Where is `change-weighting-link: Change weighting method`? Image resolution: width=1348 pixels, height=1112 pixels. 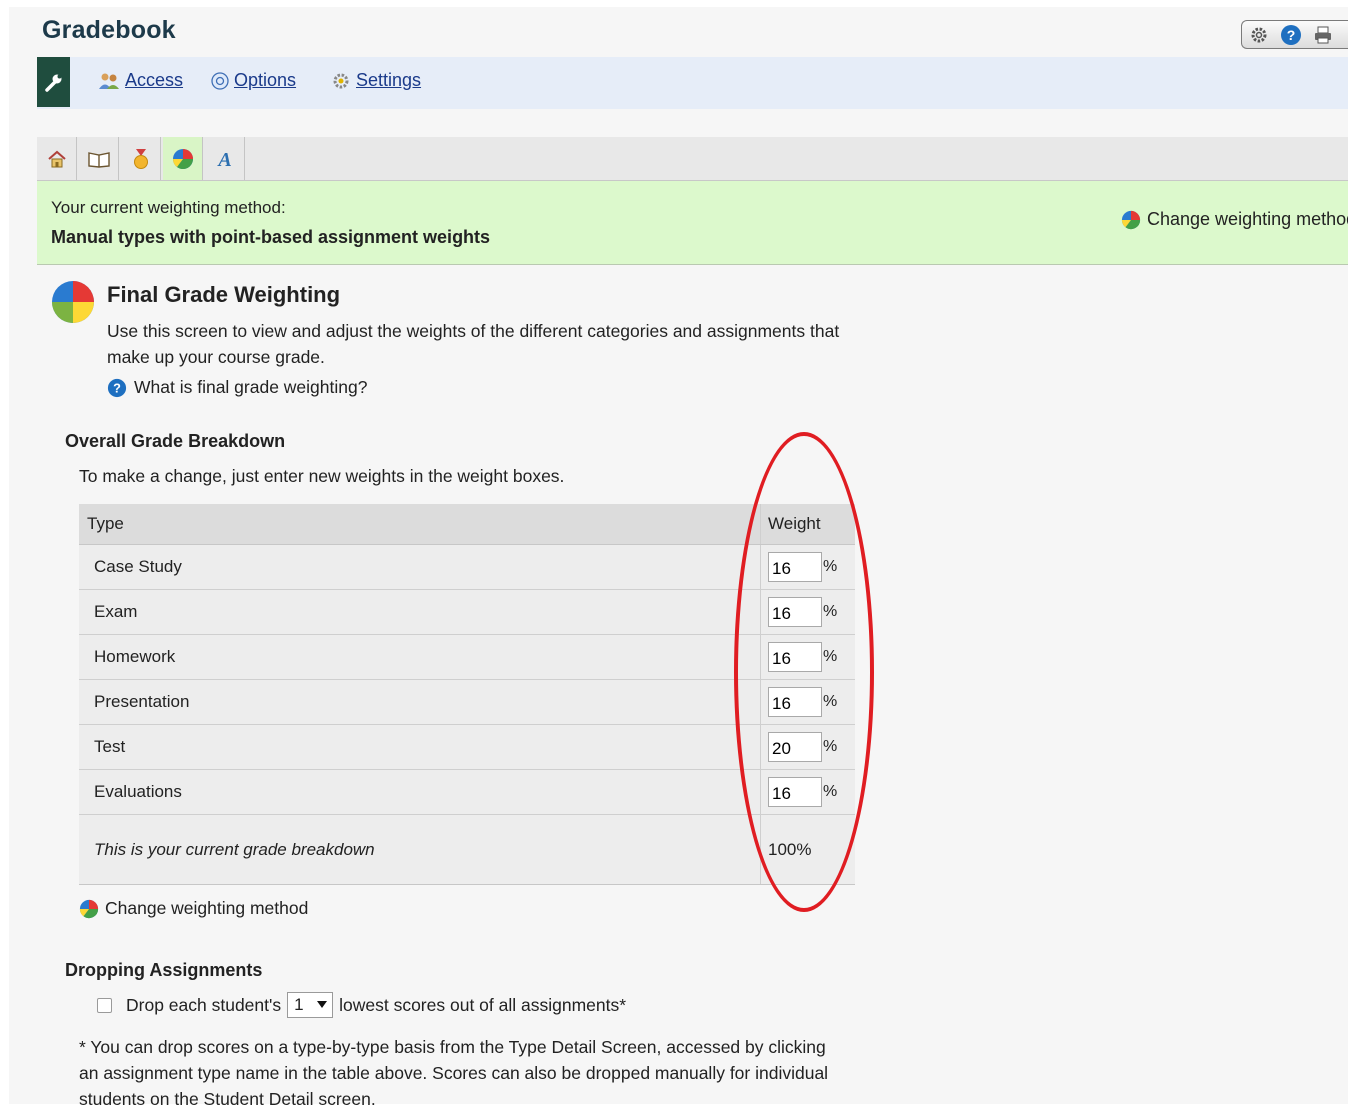 change-weighting-link: Change weighting method is located at coordinates (193, 908).